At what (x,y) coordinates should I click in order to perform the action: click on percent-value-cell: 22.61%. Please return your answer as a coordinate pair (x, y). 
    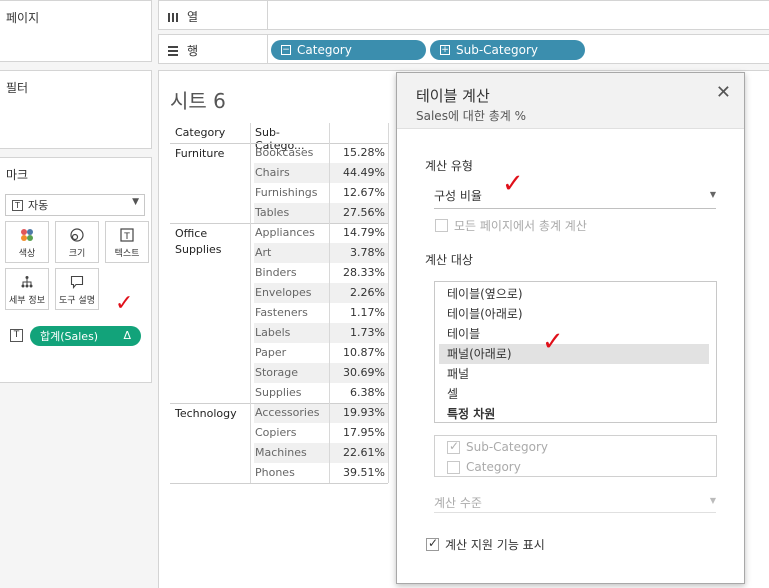
    Looking at the image, I should click on (358, 453).